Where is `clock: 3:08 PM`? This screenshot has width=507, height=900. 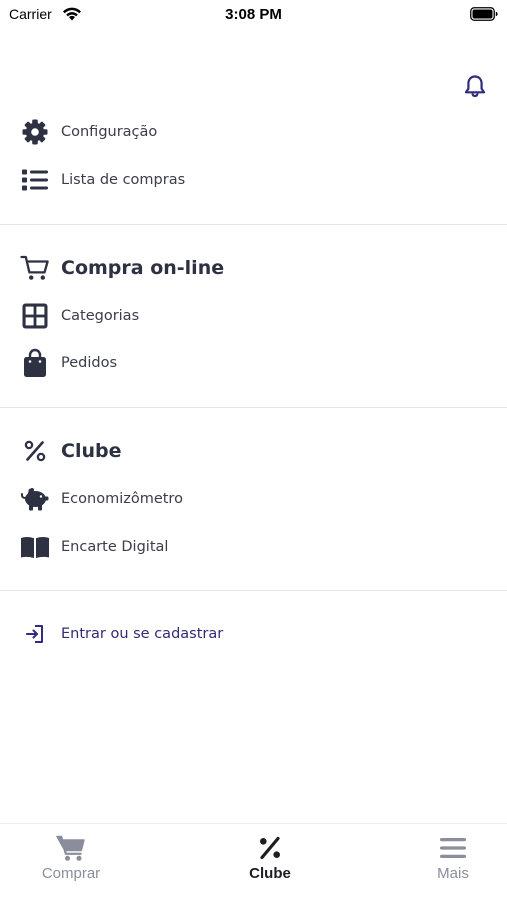
clock: 3:08 PM is located at coordinates (253, 14).